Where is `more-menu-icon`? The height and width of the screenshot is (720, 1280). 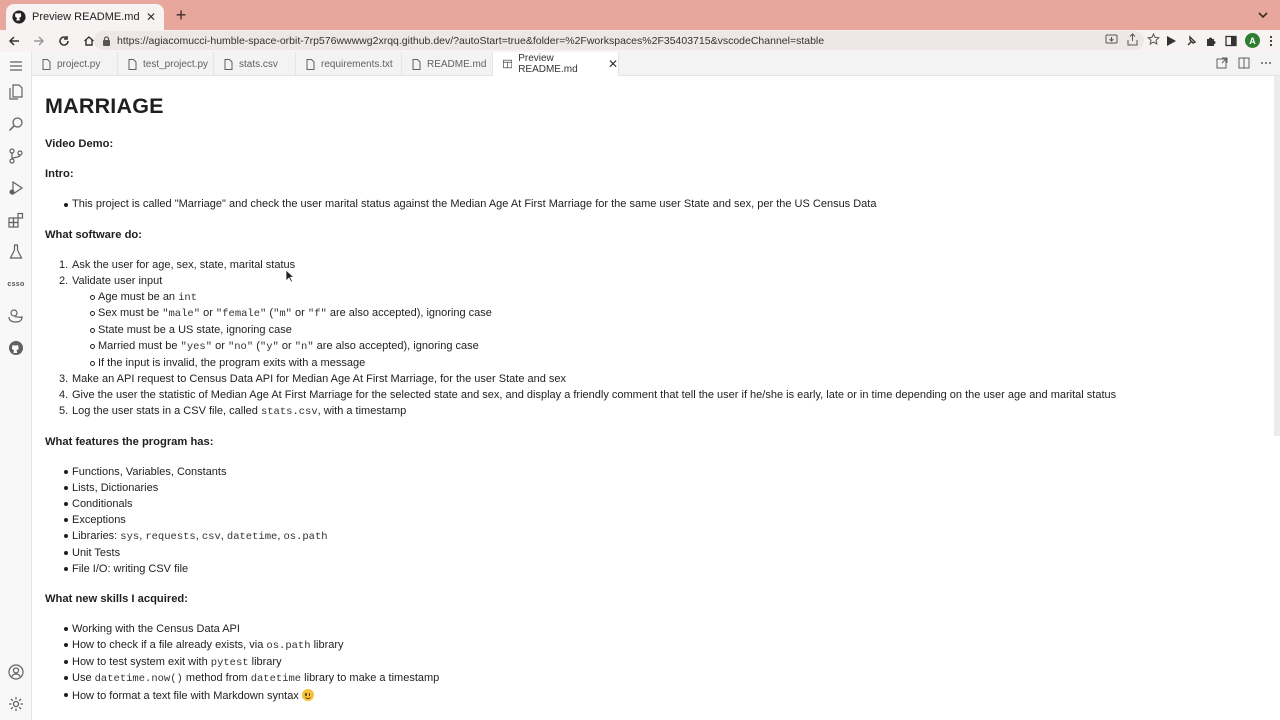
more-menu-icon is located at coordinates (1271, 41).